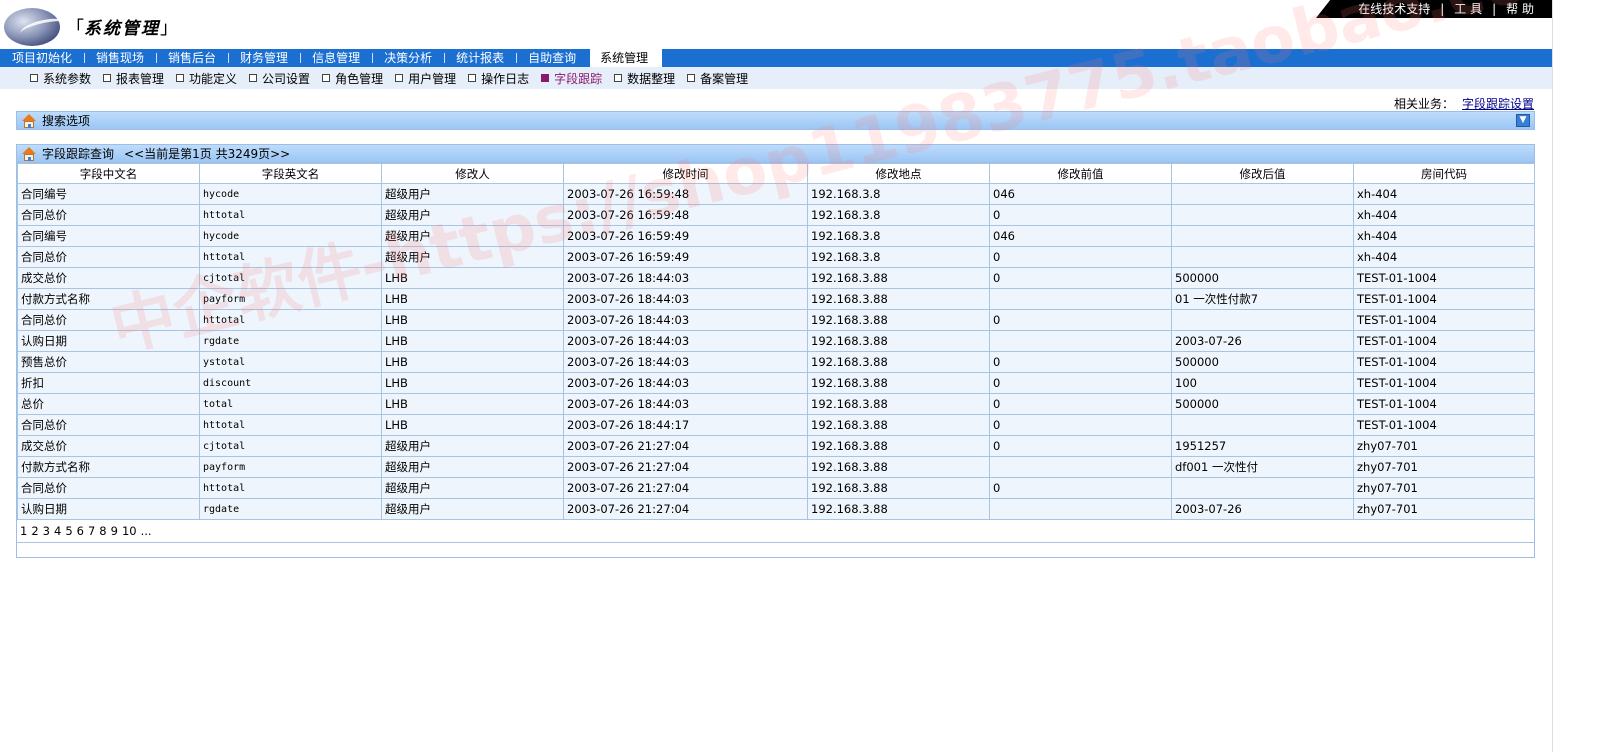 This screenshot has height=752, width=1600. Describe the element at coordinates (571, 78) in the screenshot. I see `subnav-field-tracking: 字段跟踪` at that location.